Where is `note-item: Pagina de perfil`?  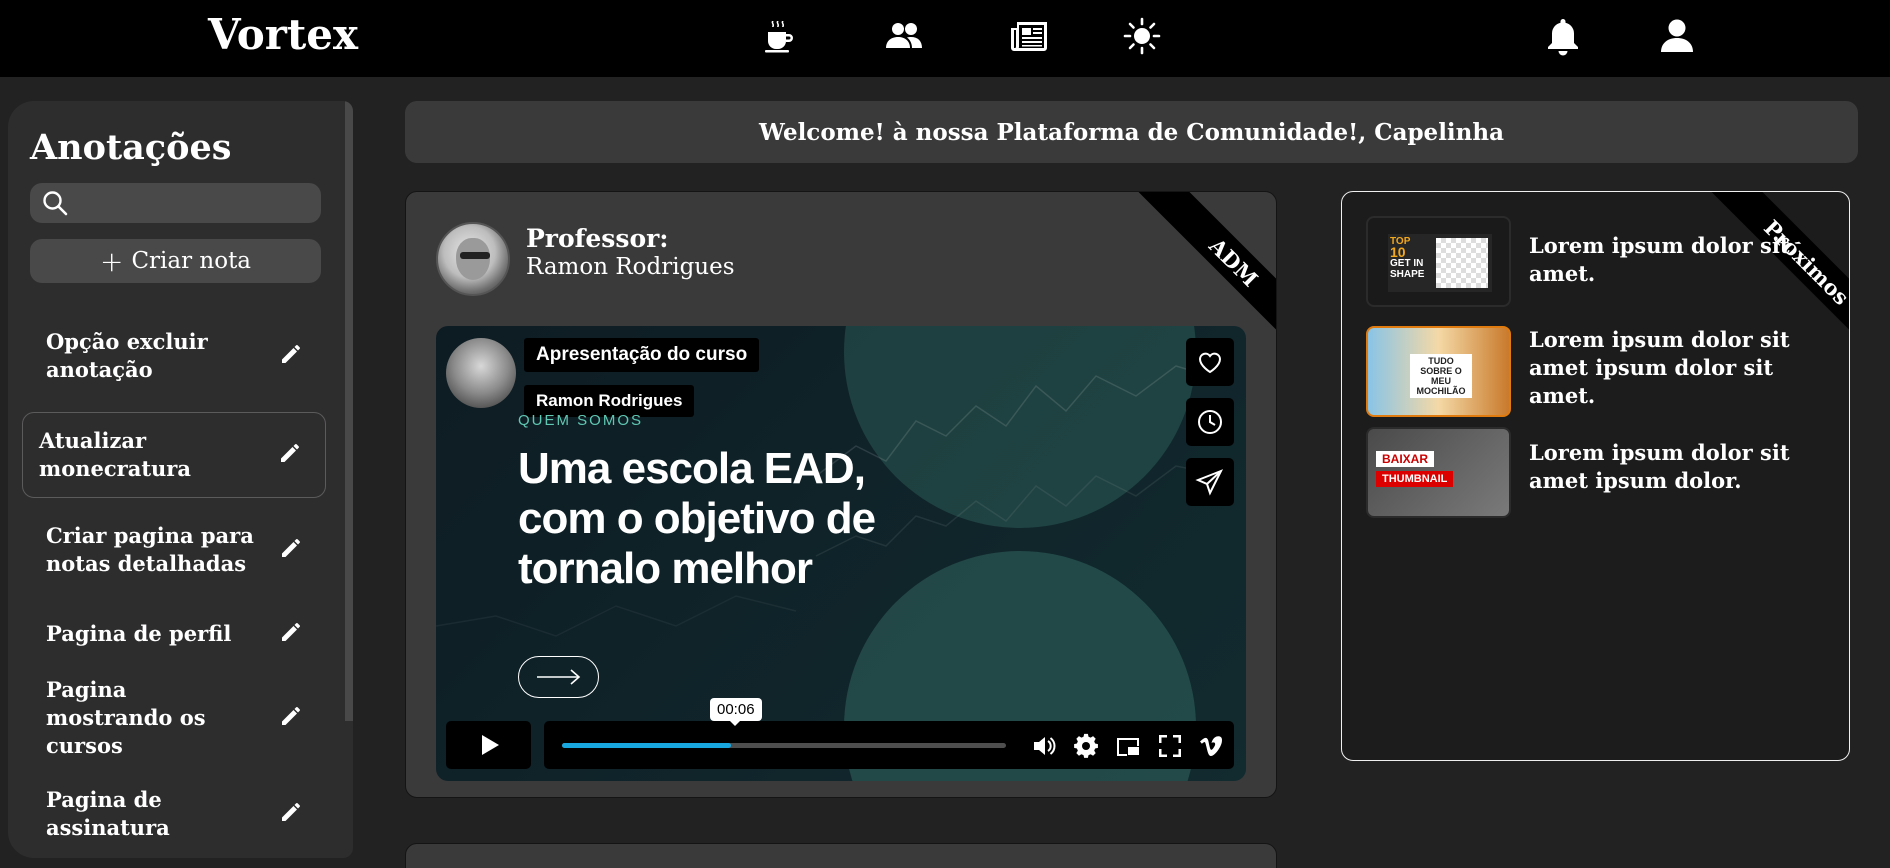
note-item: Pagina de perfil is located at coordinates (174, 634).